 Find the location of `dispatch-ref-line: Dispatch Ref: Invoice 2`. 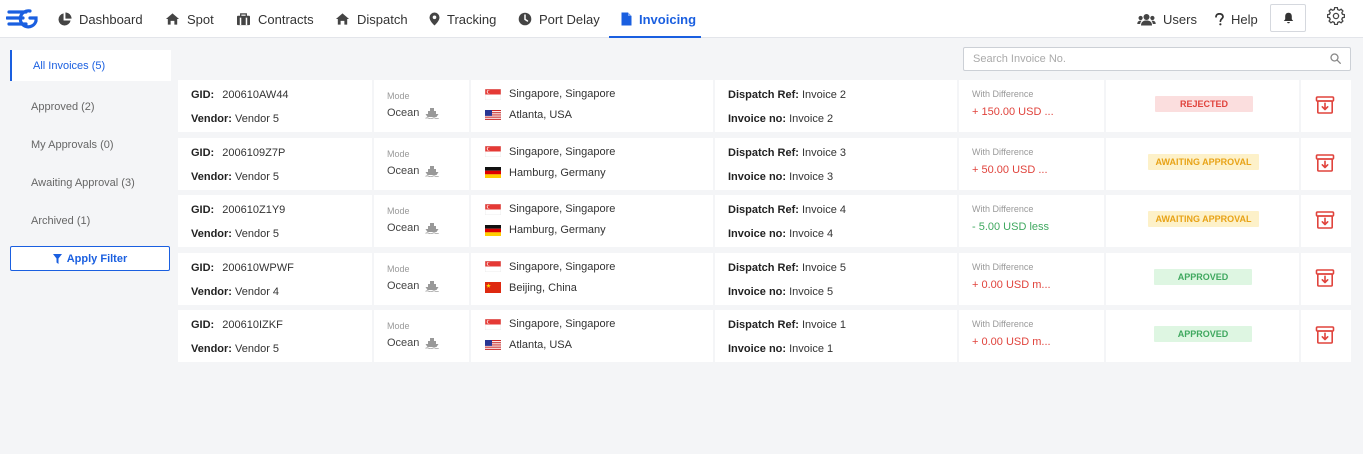

dispatch-ref-line: Dispatch Ref: Invoice 2 is located at coordinates (787, 95).